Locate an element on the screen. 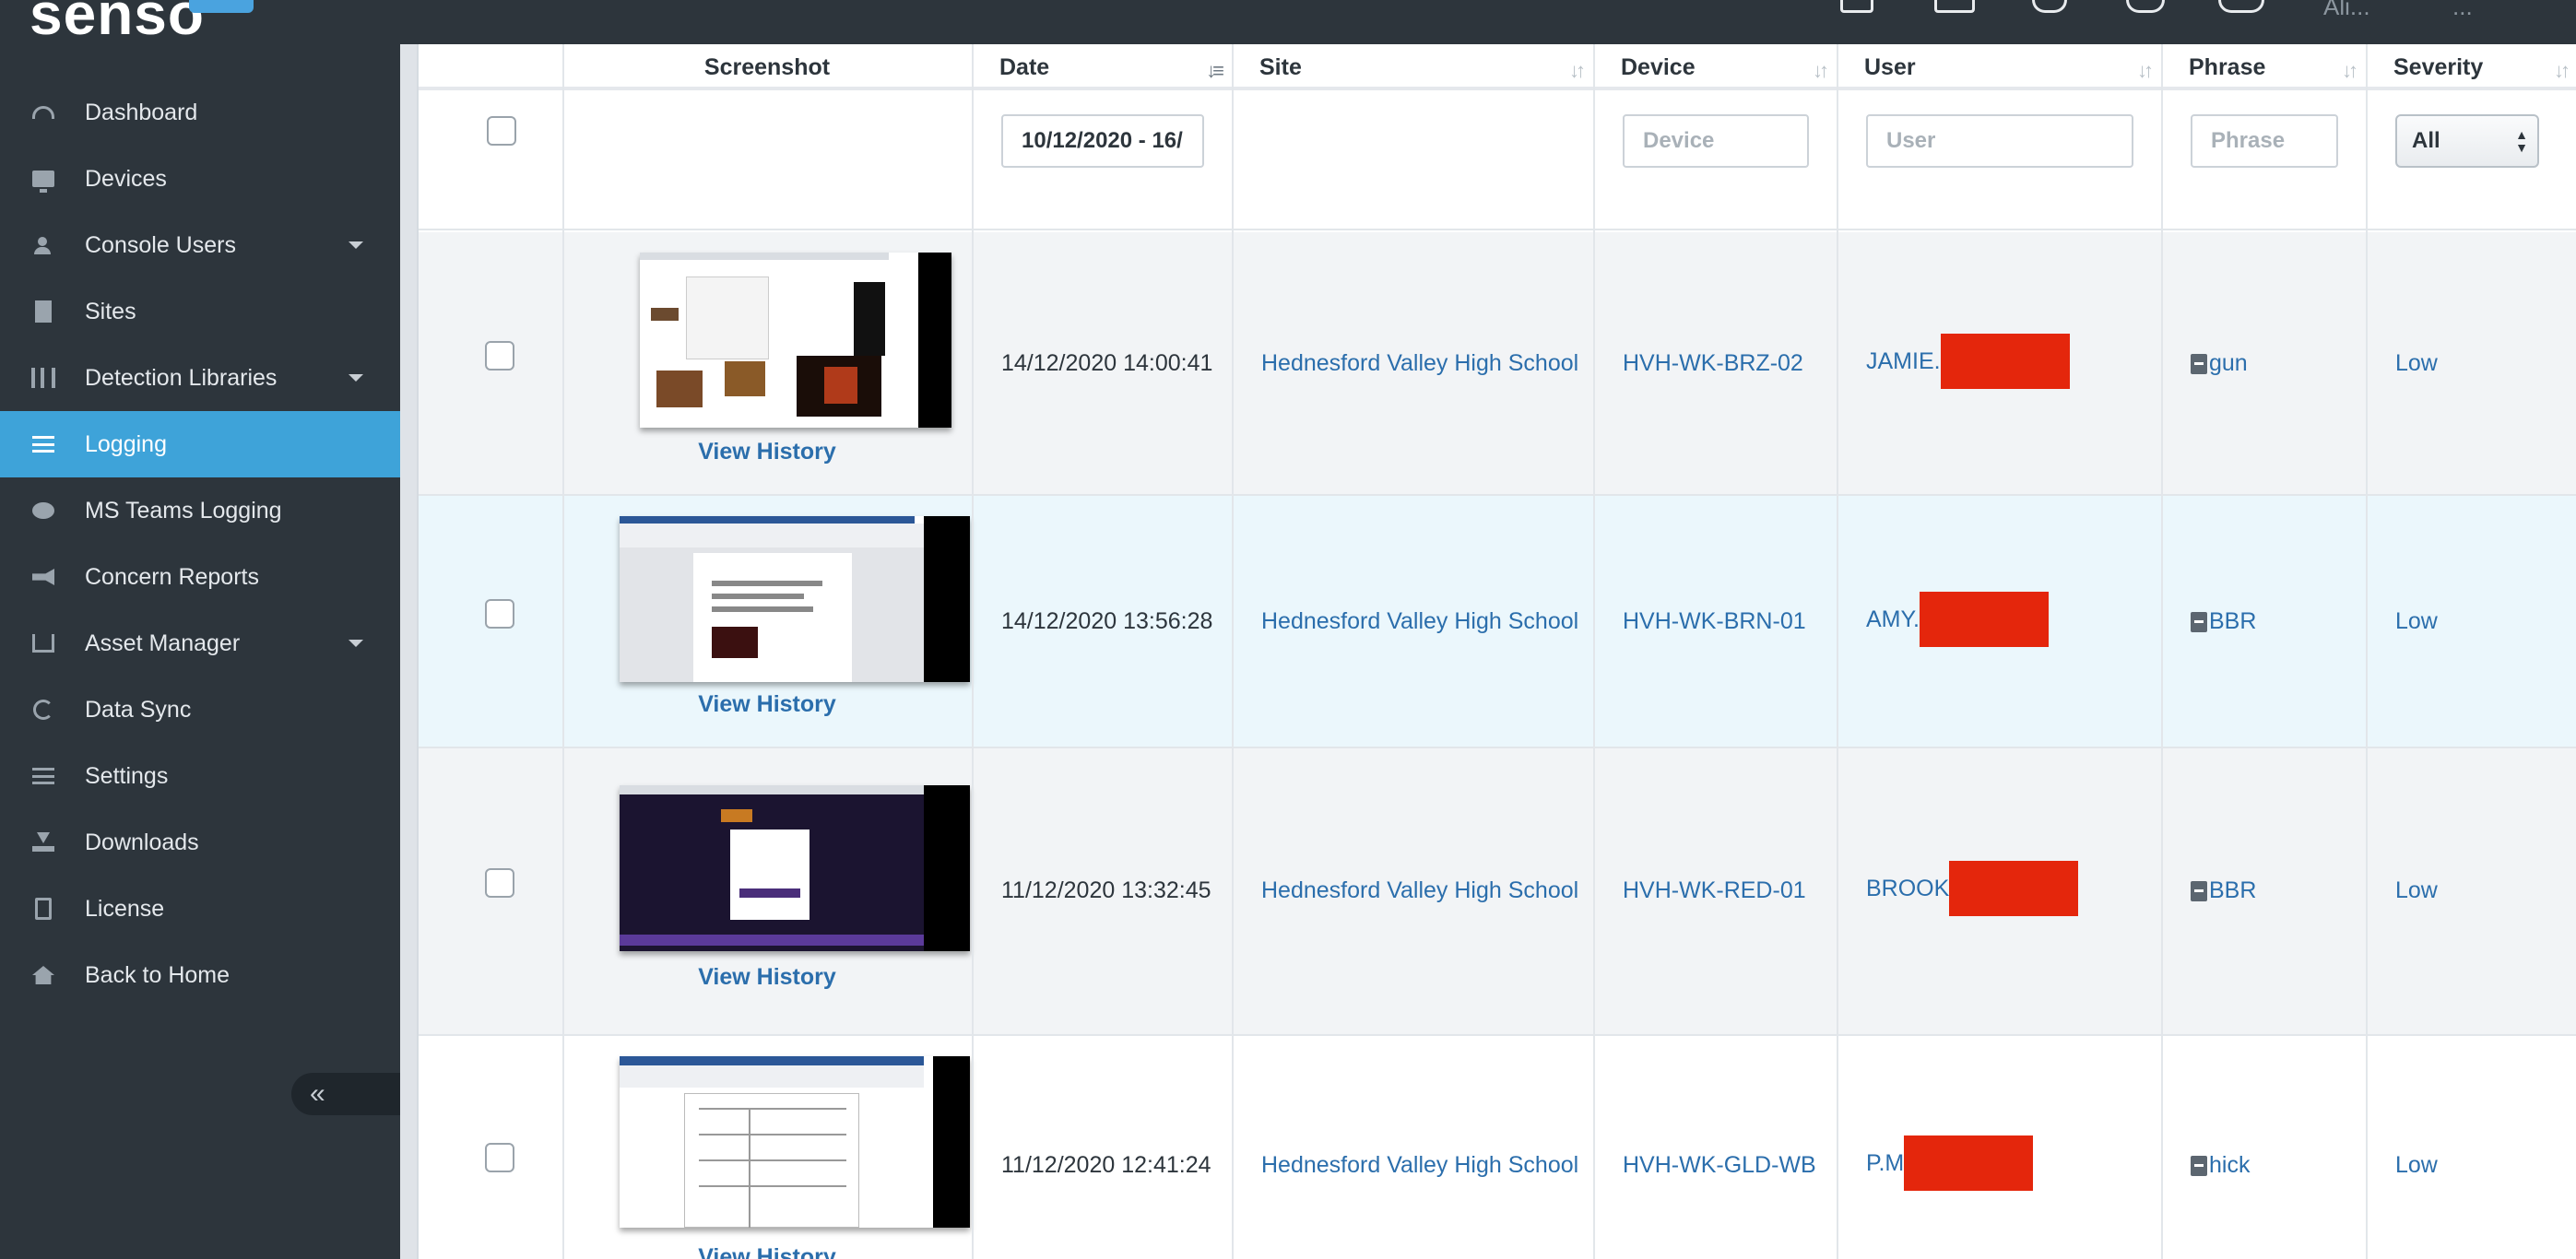 Image resolution: width=2576 pixels, height=1259 pixels. phrase-link: gun is located at coordinates (2219, 363).